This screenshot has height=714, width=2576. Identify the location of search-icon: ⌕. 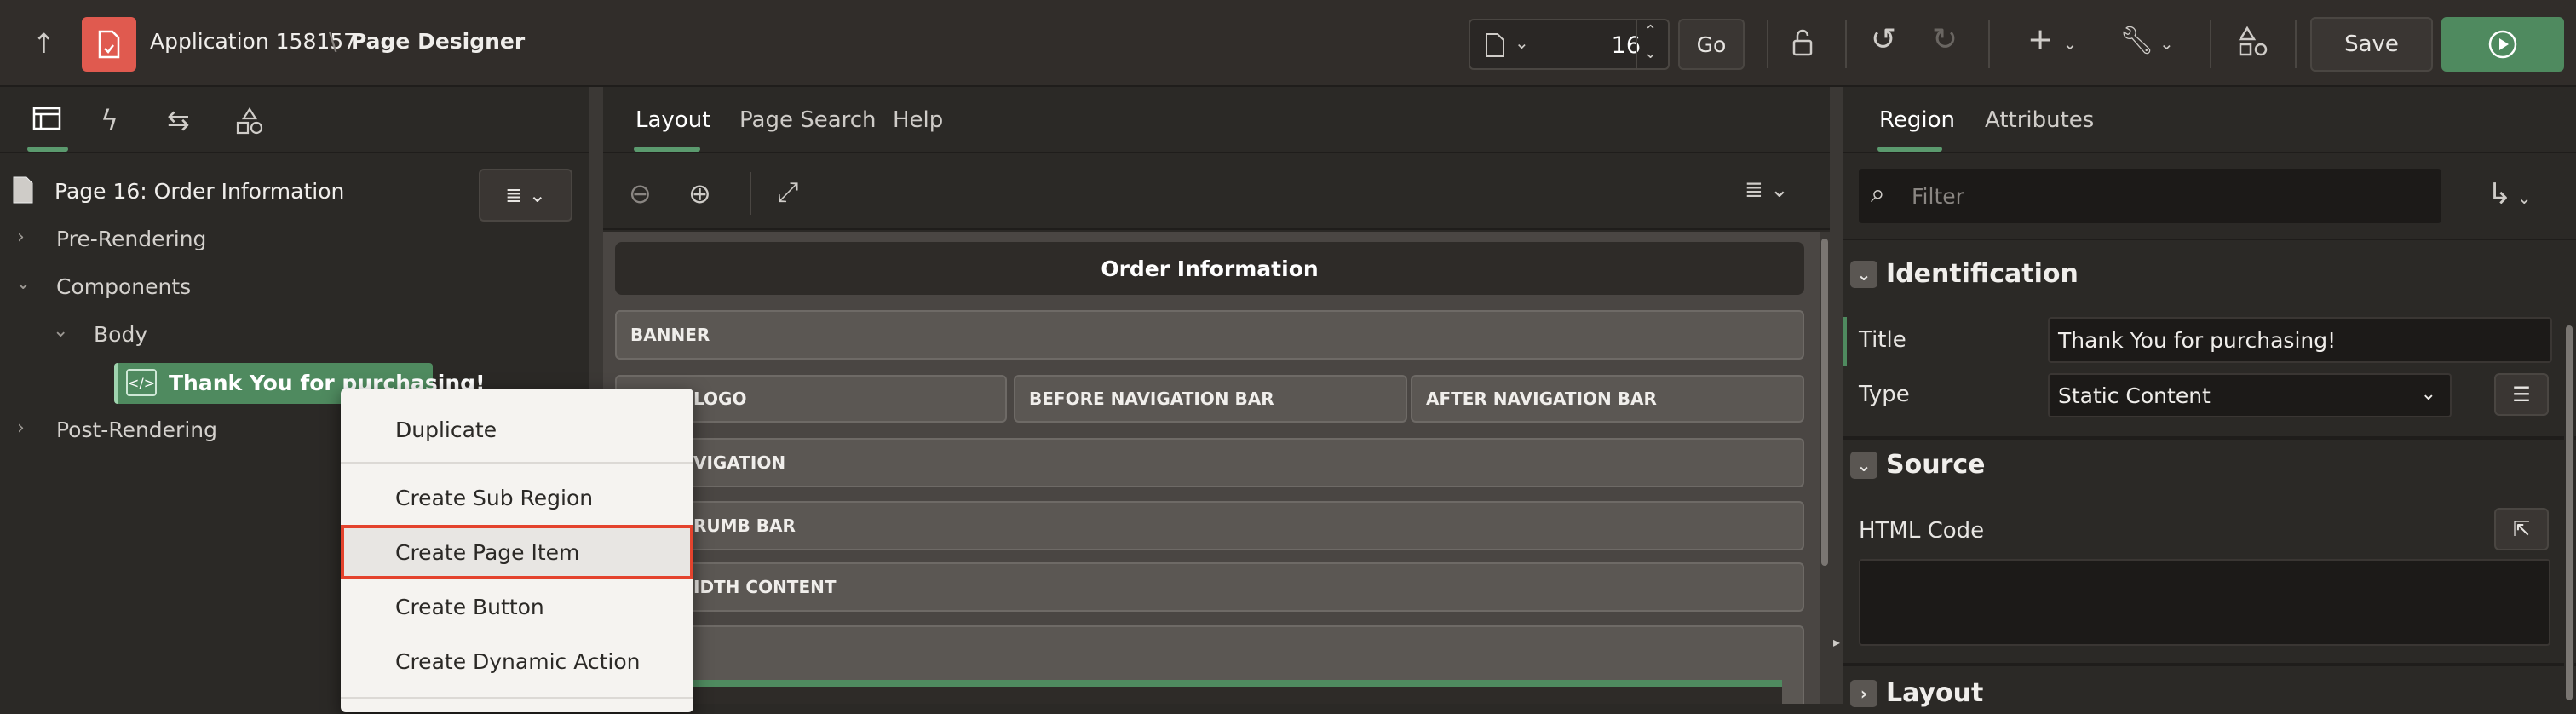
(1878, 194).